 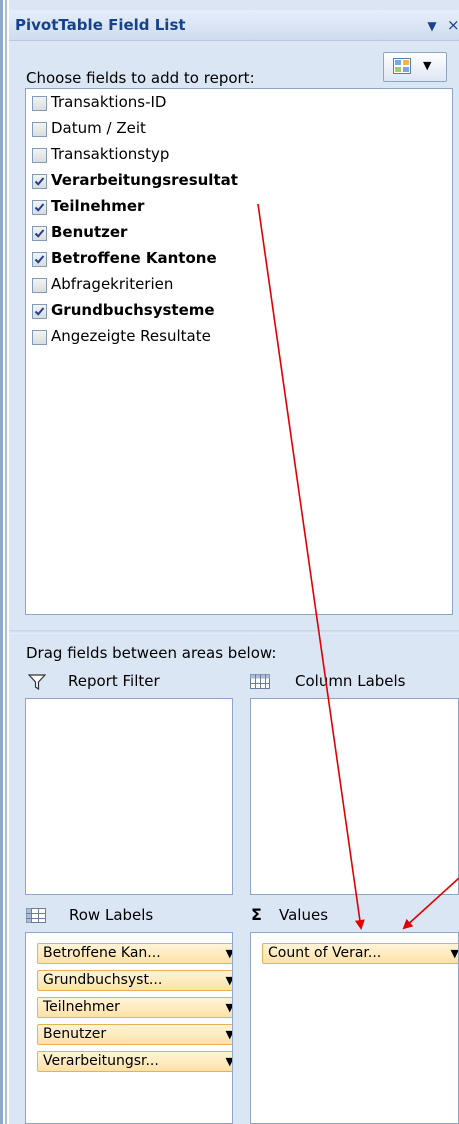 What do you see at coordinates (352, 916) in the screenshot?
I see `values-header: Σ Values` at bounding box center [352, 916].